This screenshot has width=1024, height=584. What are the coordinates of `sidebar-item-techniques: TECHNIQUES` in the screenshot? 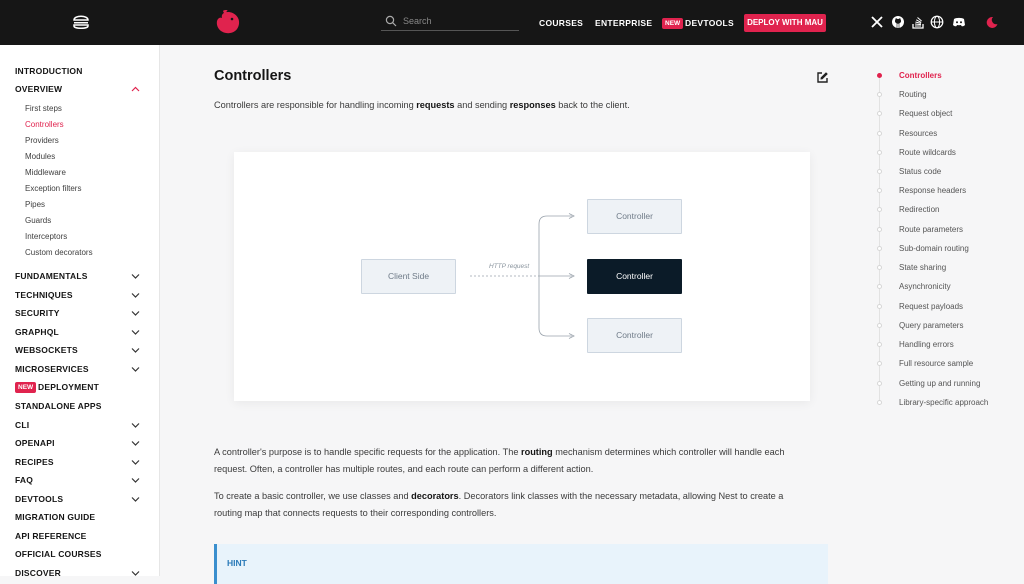 It's located at (44, 295).